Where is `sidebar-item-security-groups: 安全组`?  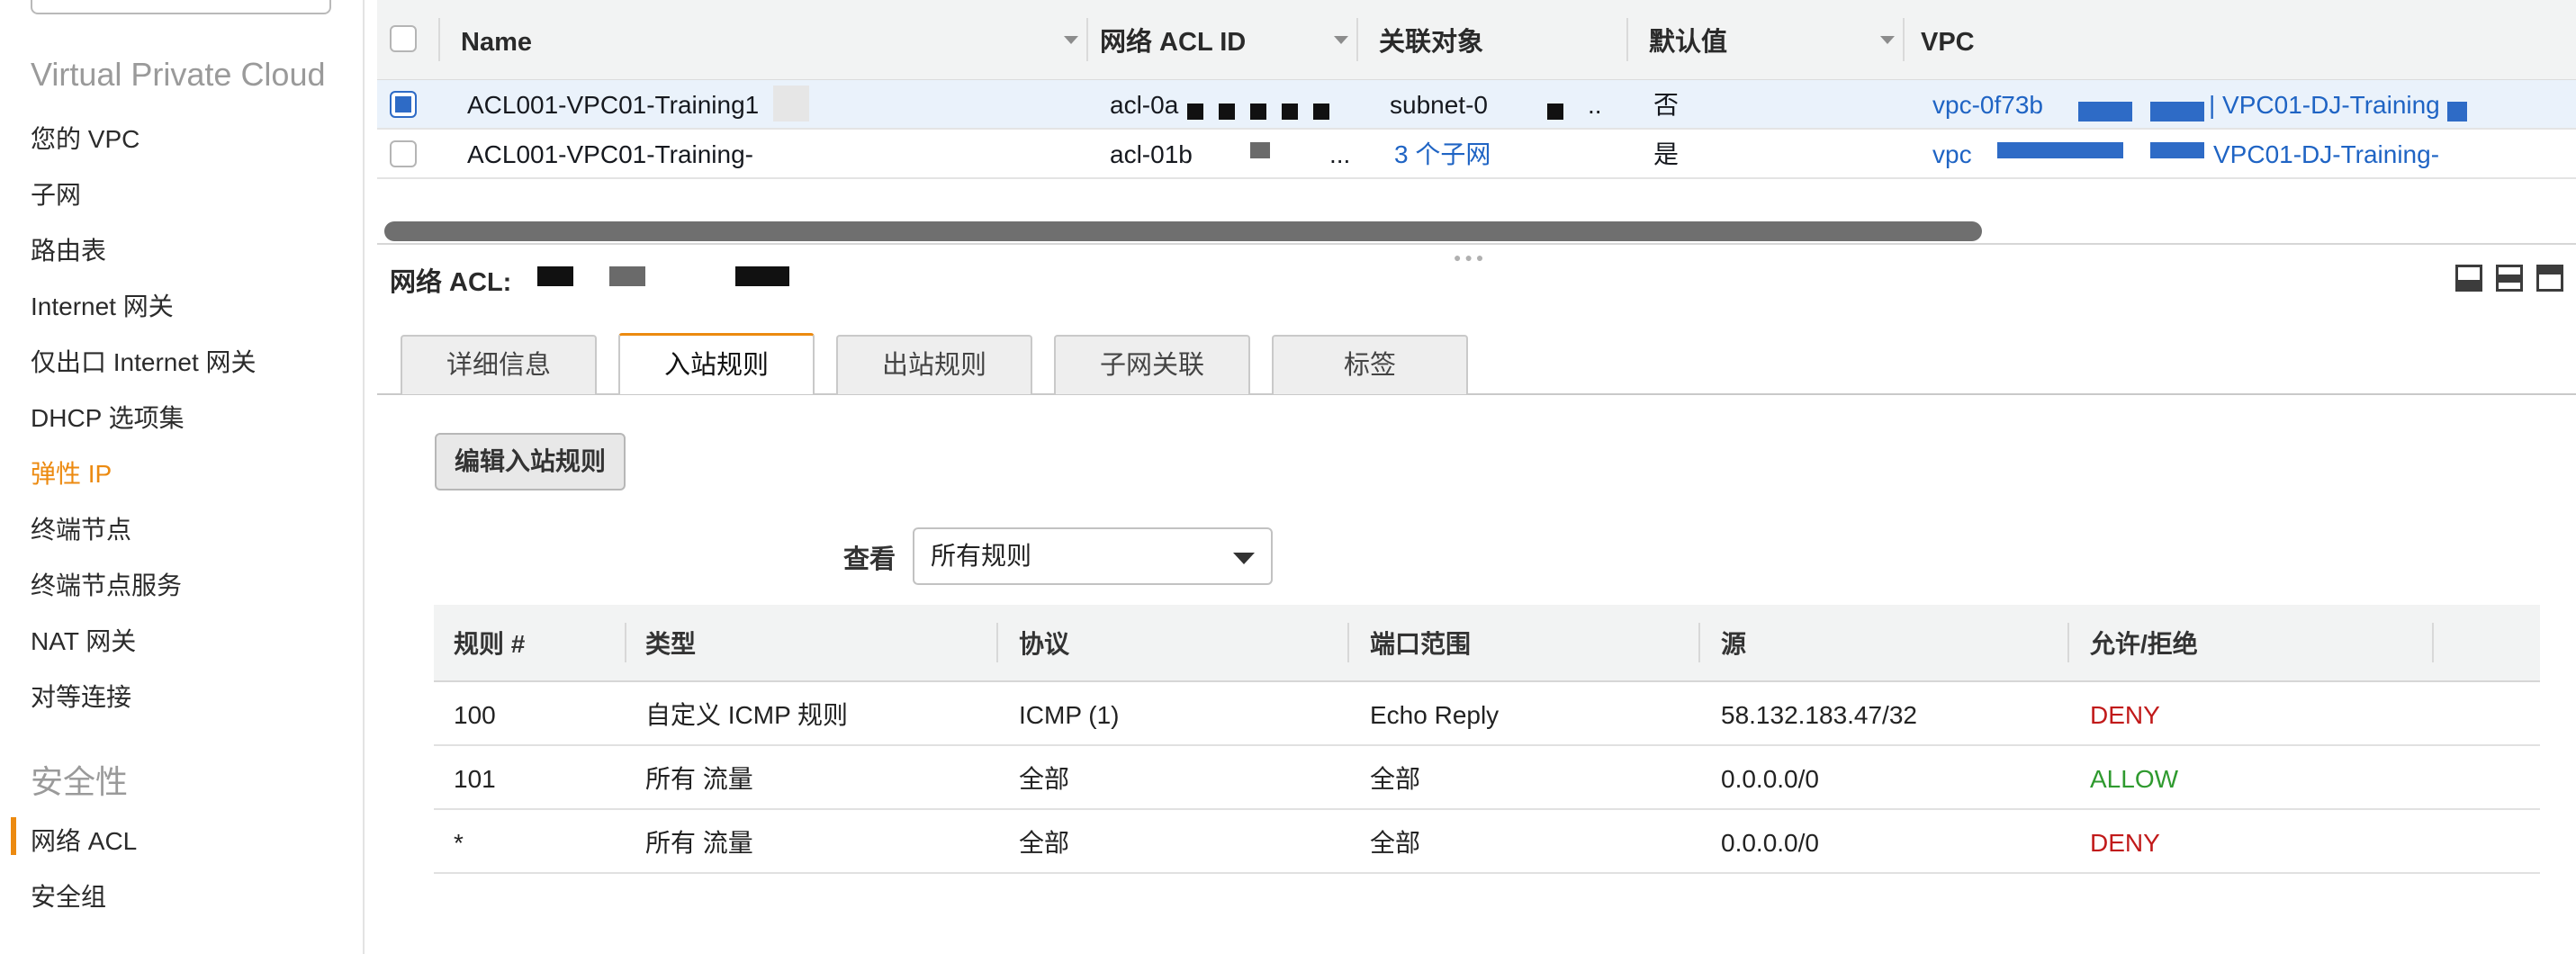
sidebar-item-security-groups: 安全组 is located at coordinates (68, 896).